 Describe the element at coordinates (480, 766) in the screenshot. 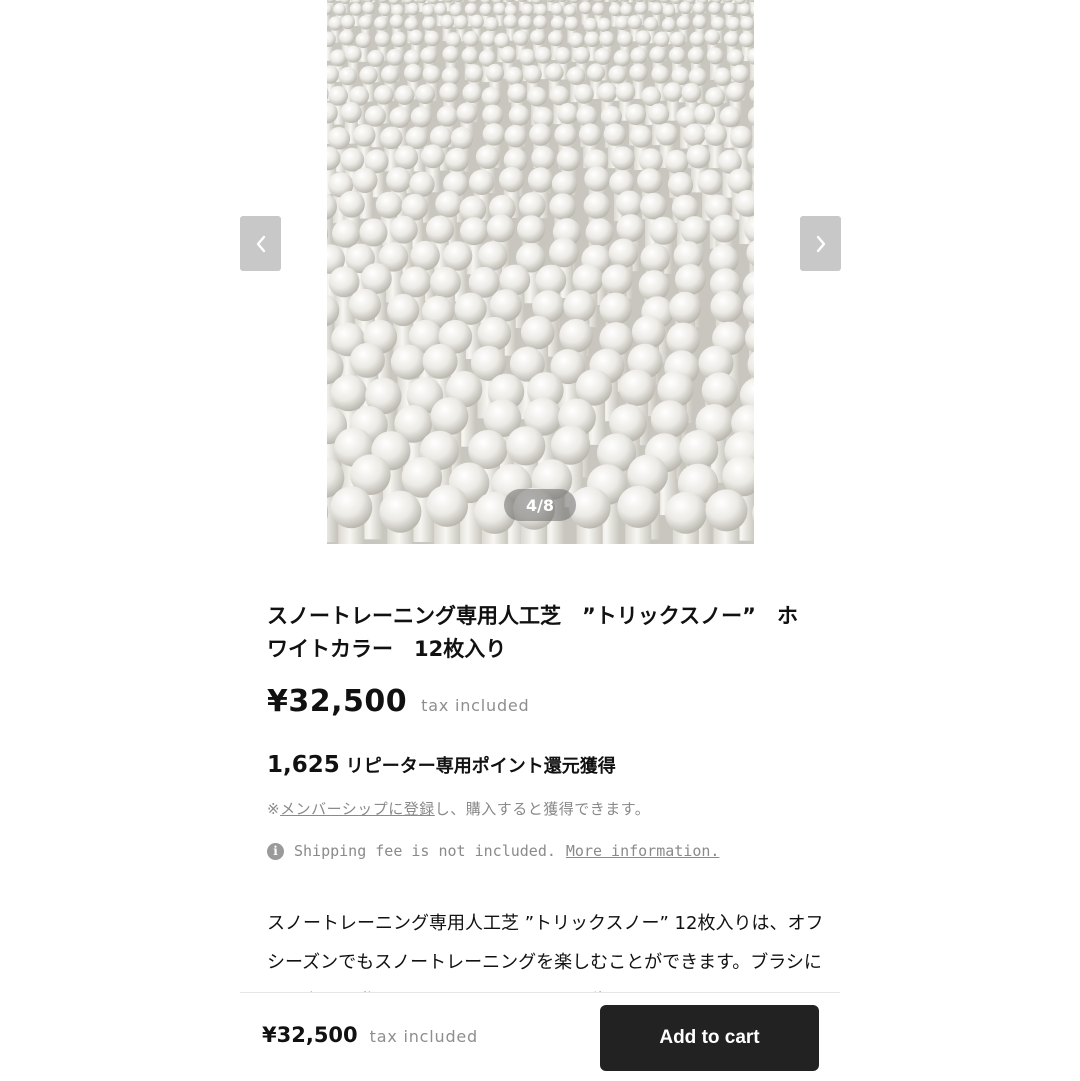

I see `points-label: リピーター専用ポイント還元獲得` at that location.